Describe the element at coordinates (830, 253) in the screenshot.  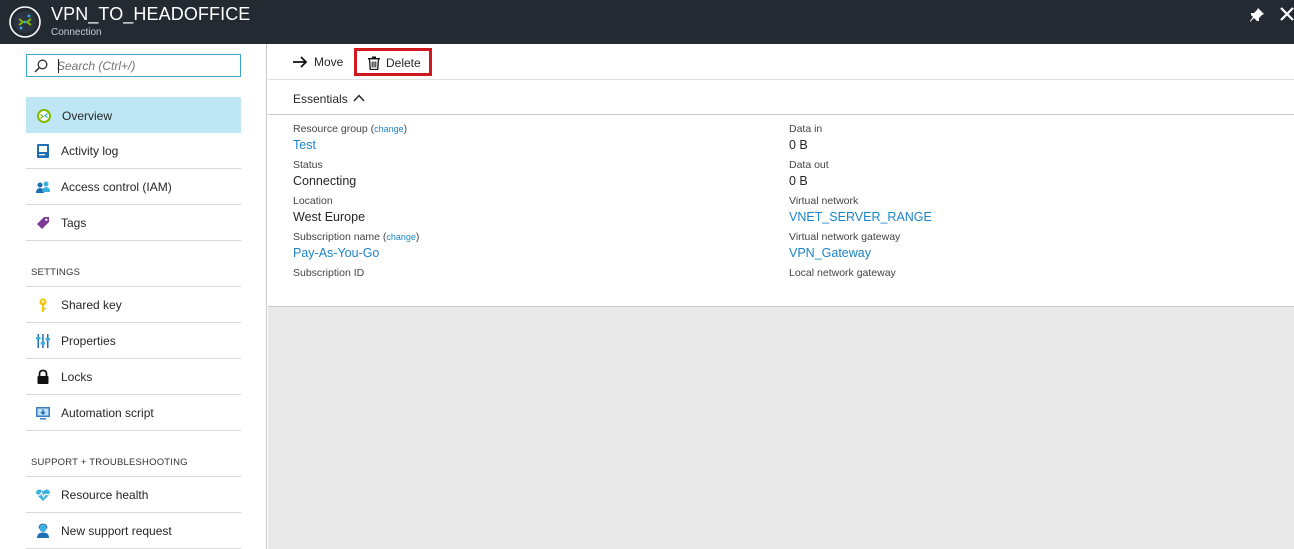
I see `virtual-network-gateway-link: VPN_Gateway` at that location.